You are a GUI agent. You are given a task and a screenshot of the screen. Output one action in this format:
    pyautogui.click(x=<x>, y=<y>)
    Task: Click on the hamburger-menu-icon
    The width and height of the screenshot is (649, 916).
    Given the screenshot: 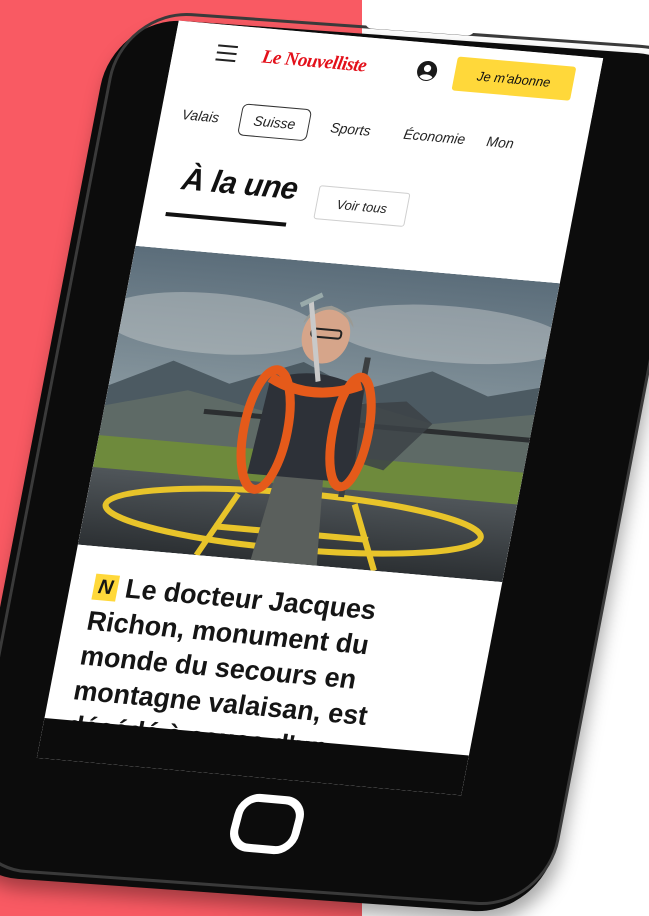 What is the action you would take?
    pyautogui.click(x=227, y=53)
    